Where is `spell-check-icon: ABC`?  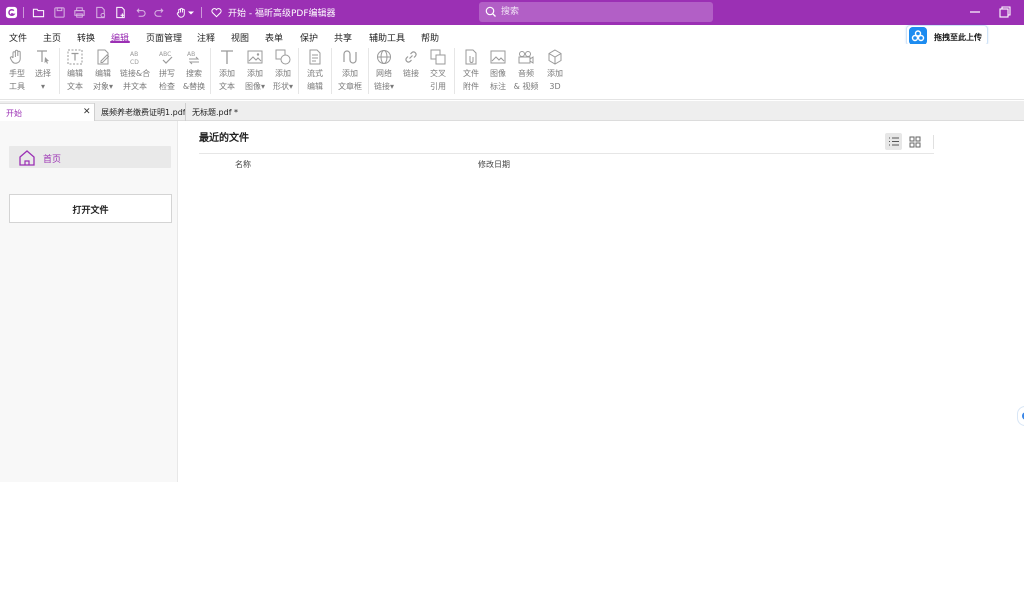 spell-check-icon: ABC is located at coordinates (166, 57).